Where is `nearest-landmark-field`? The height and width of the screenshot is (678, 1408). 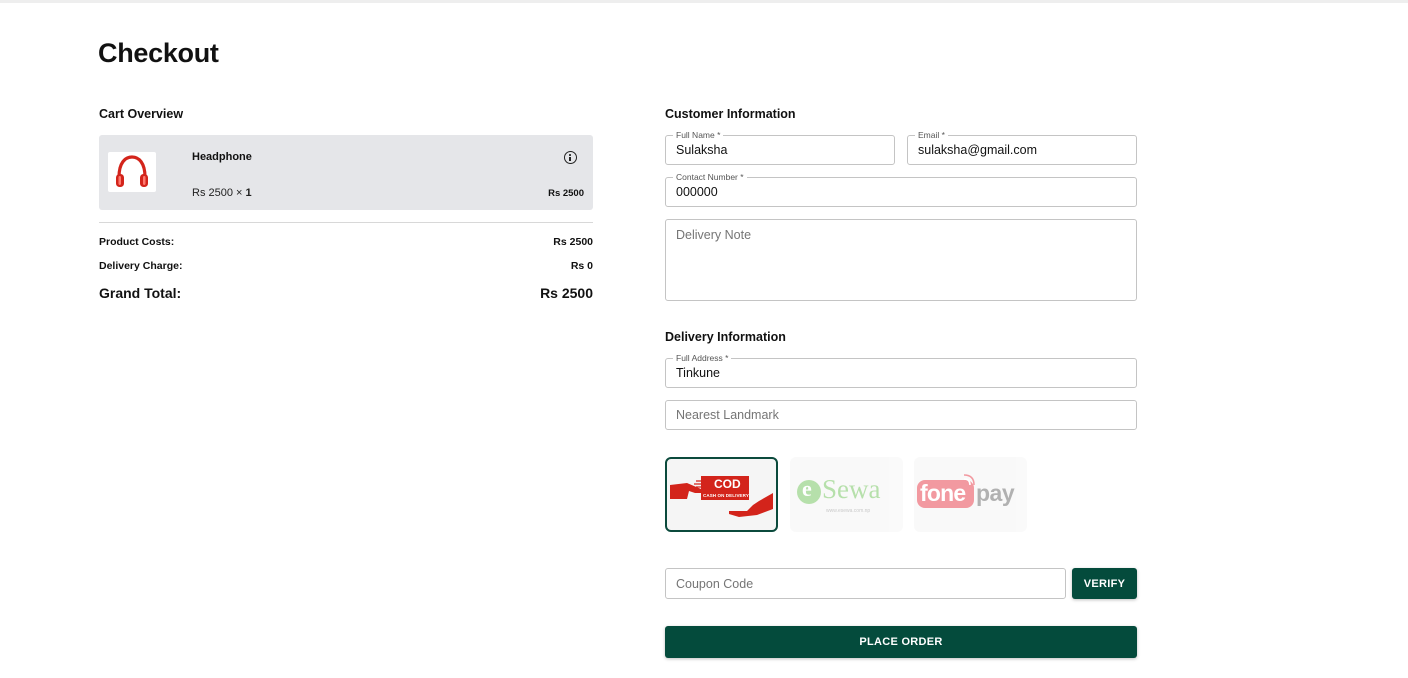 nearest-landmark-field is located at coordinates (901, 415).